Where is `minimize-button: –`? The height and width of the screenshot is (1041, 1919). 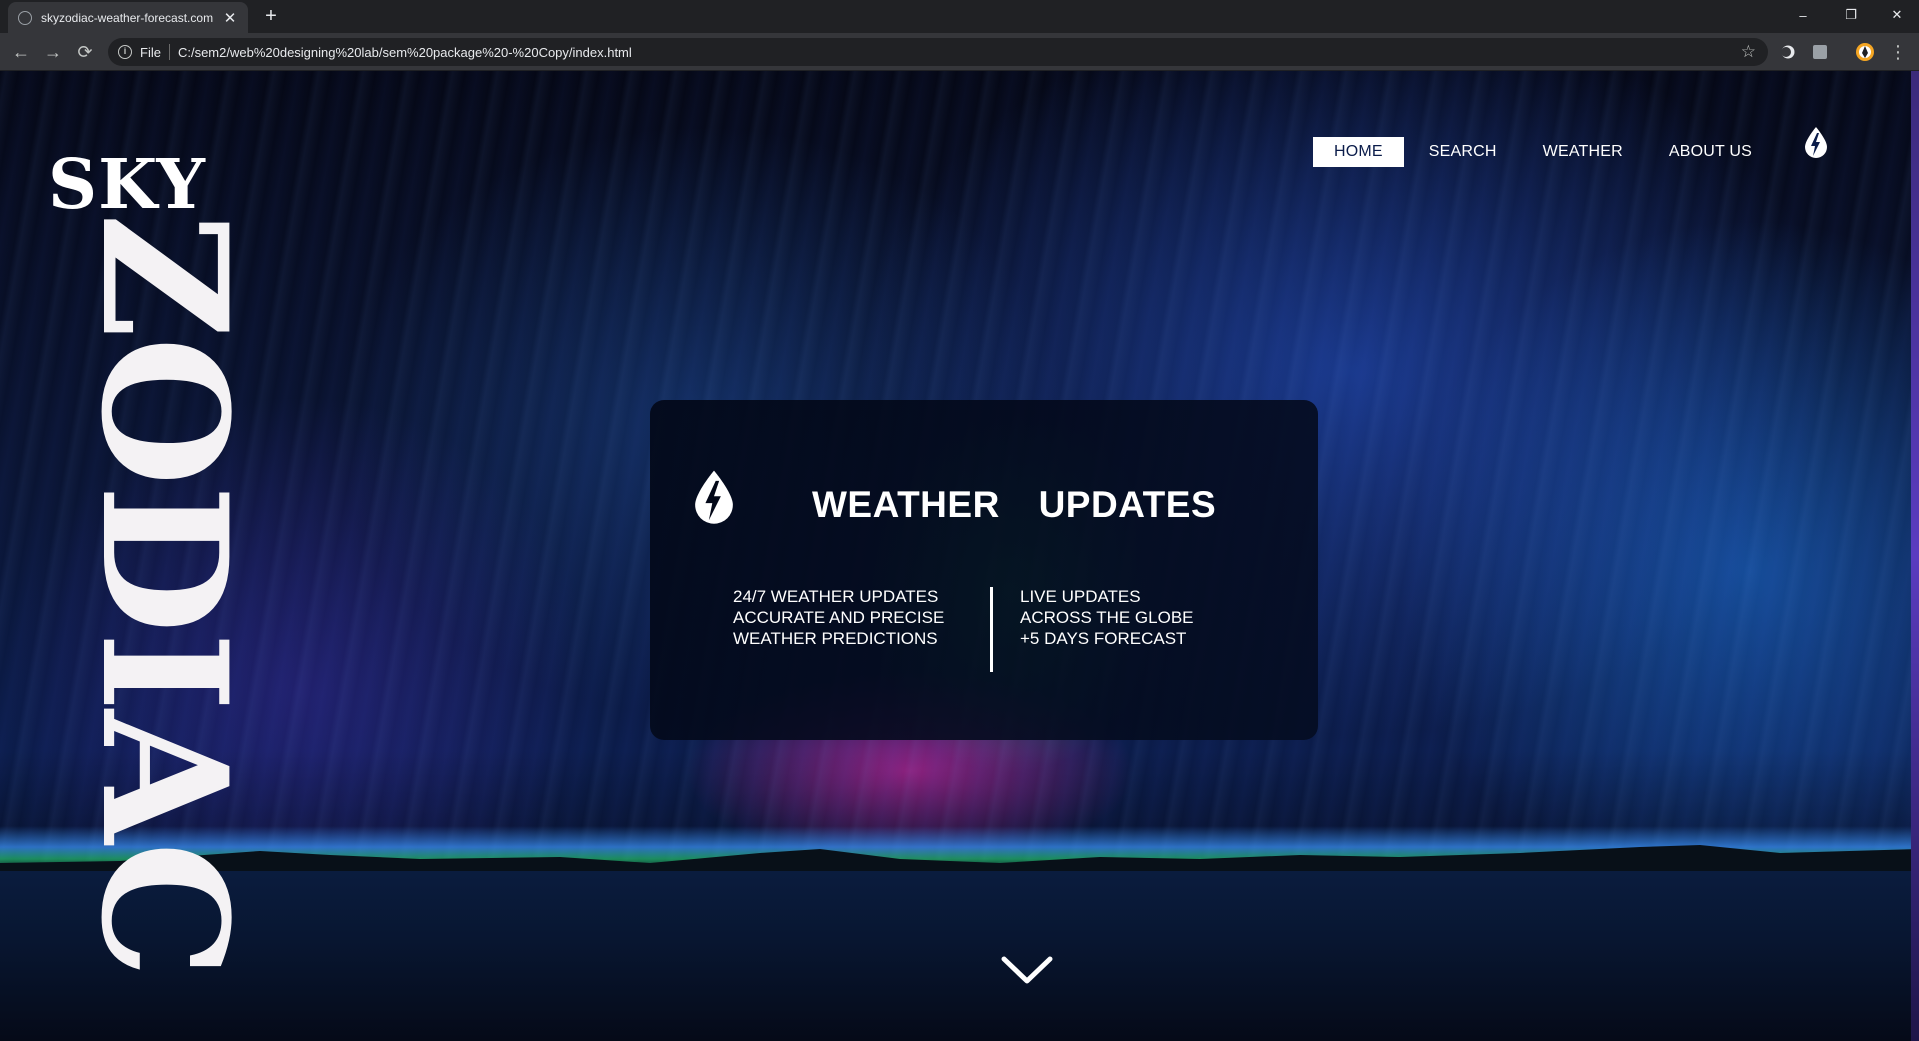 minimize-button: – is located at coordinates (1803, 15).